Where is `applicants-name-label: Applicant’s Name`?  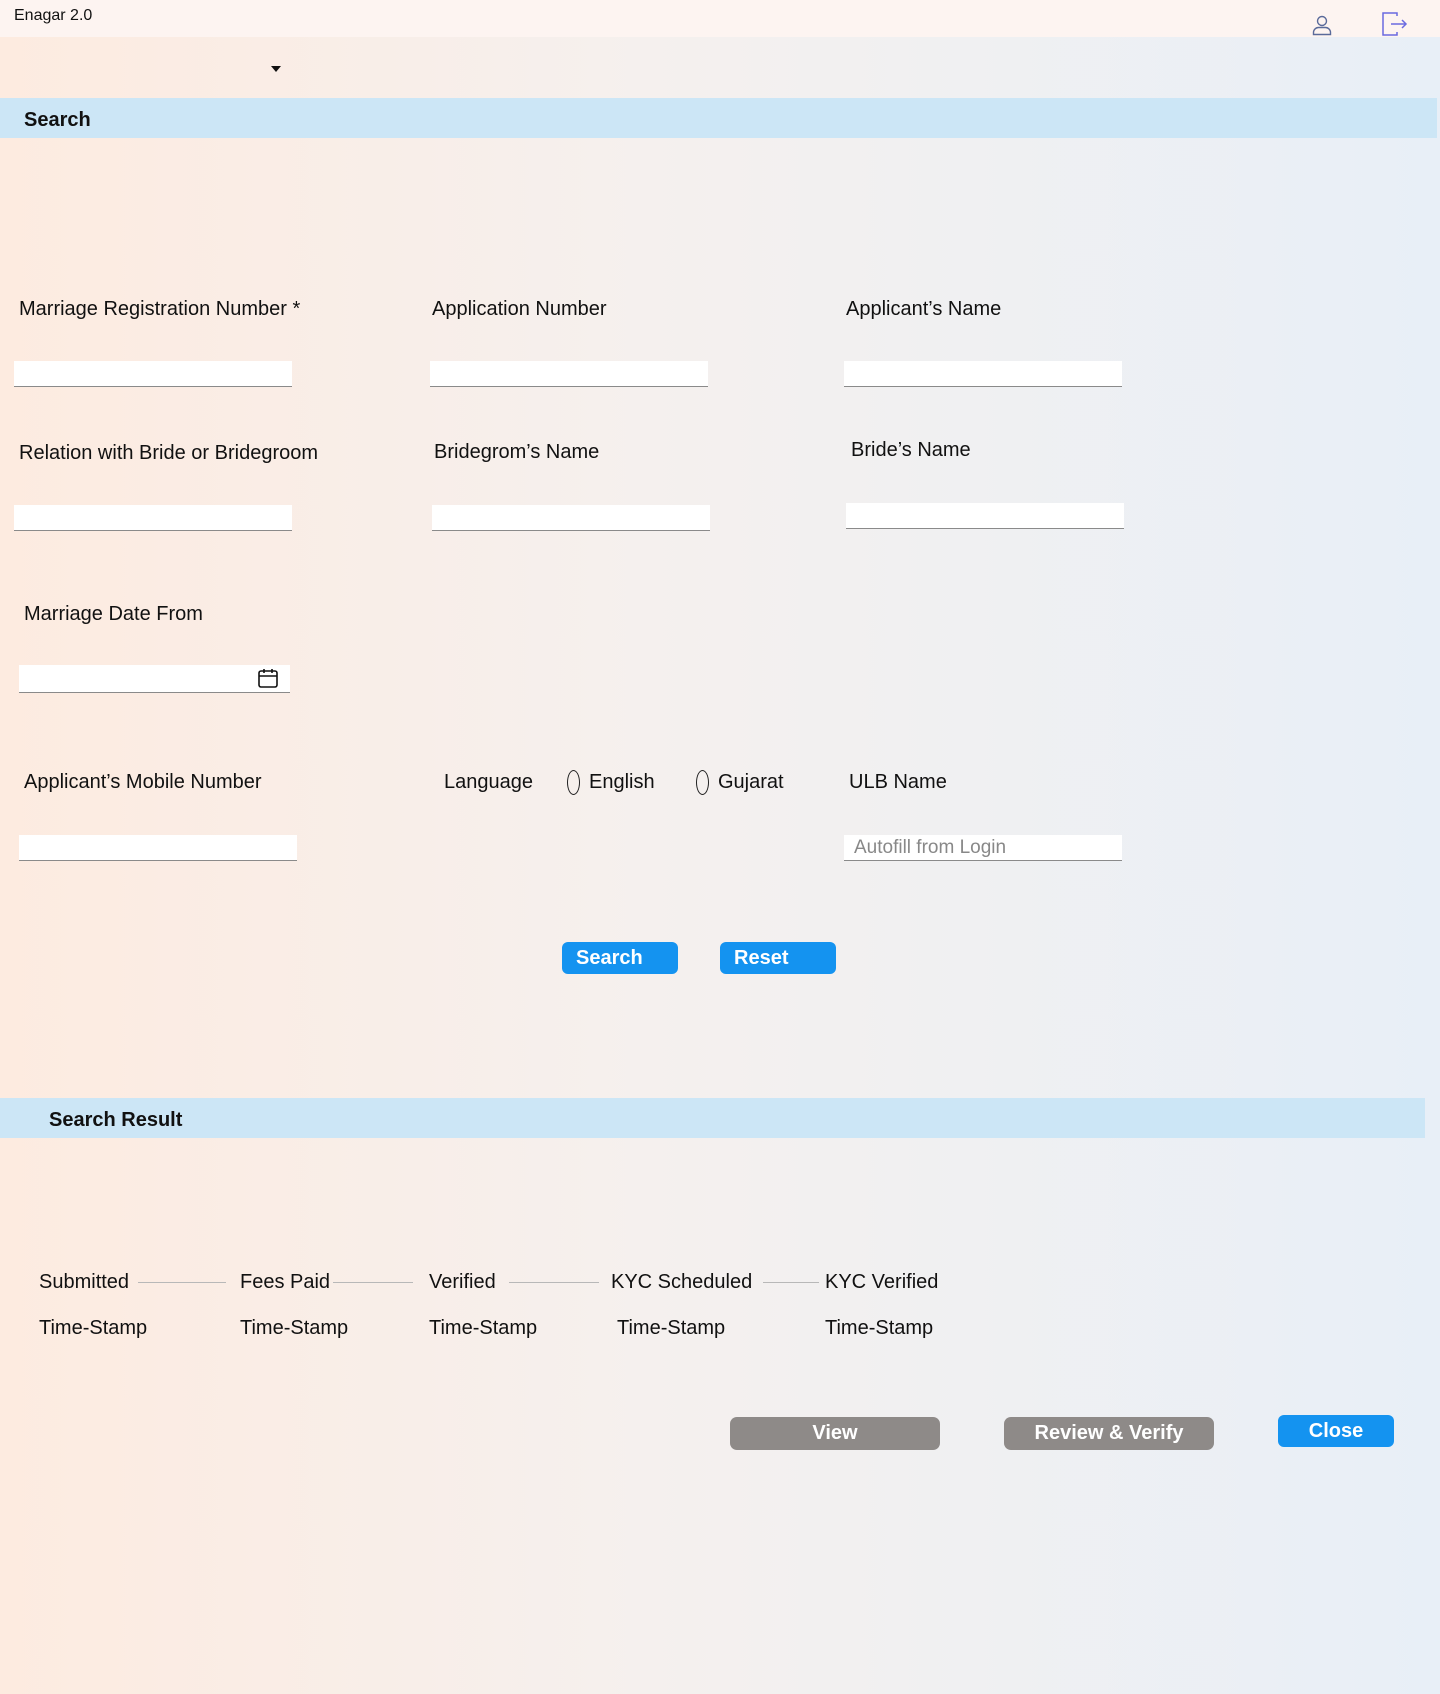
applicants-name-label: Applicant’s Name is located at coordinates (924, 309).